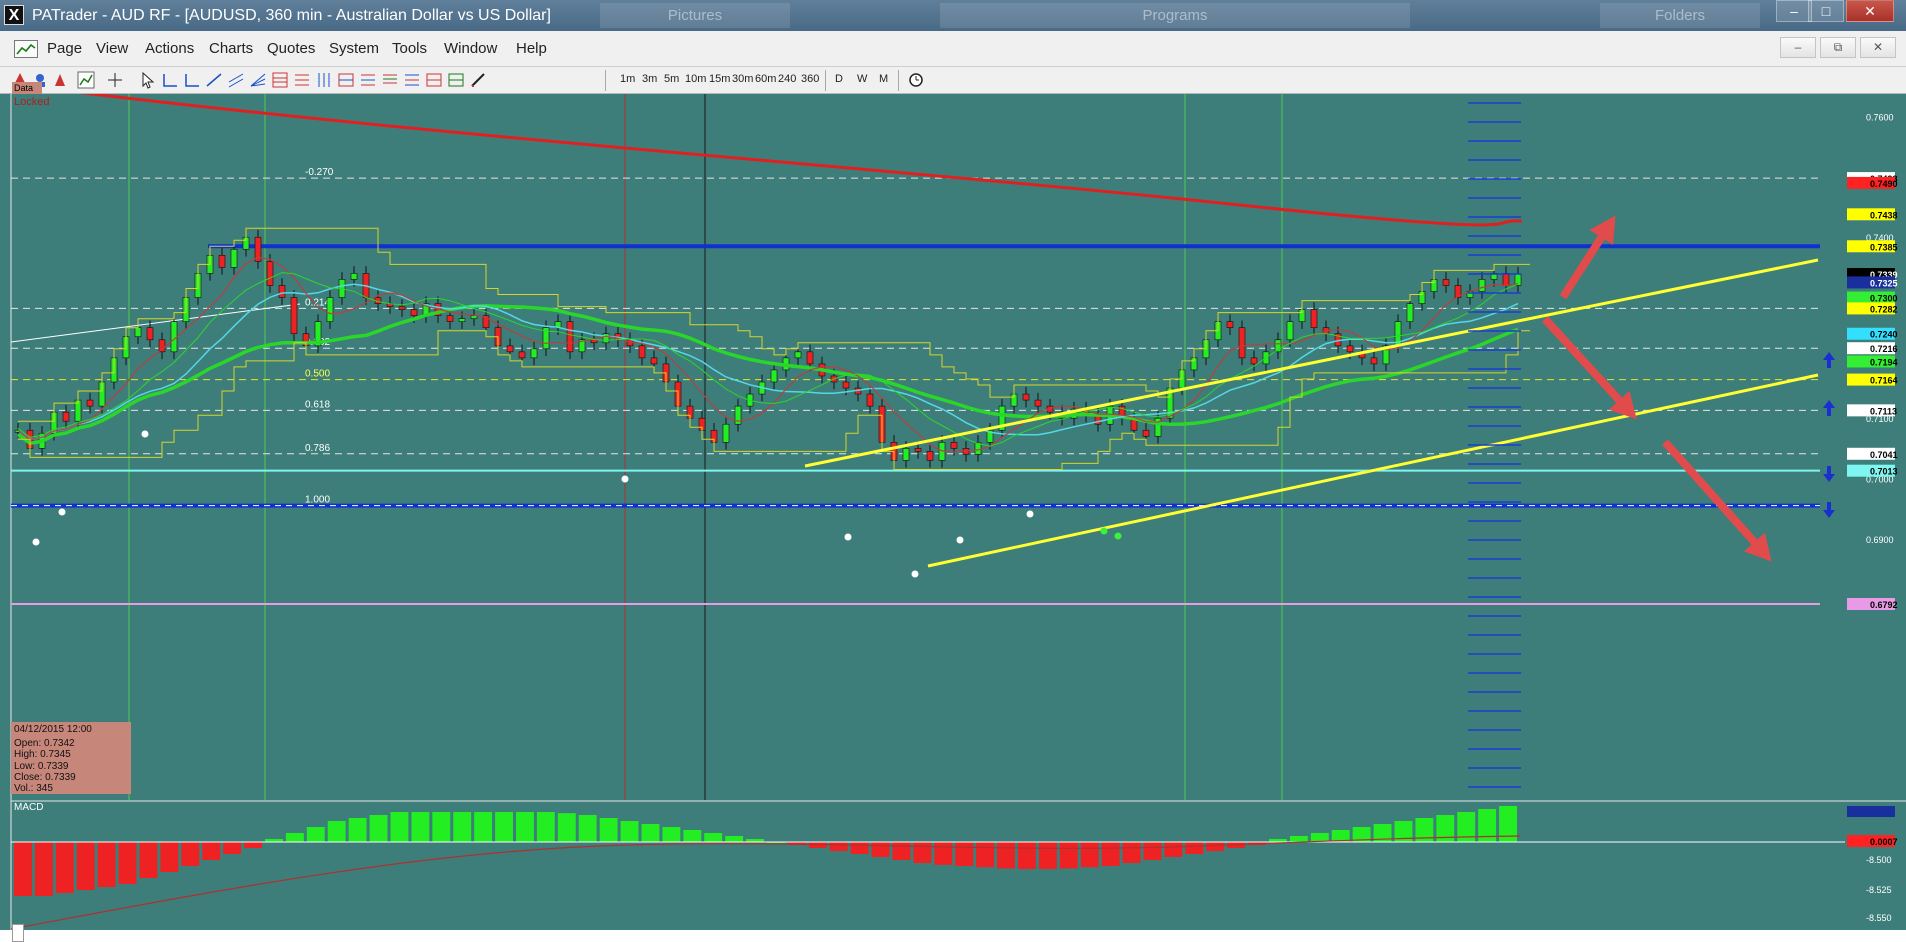  Describe the element at coordinates (742, 79) in the screenshot. I see `timeframe-30m: 30m` at that location.